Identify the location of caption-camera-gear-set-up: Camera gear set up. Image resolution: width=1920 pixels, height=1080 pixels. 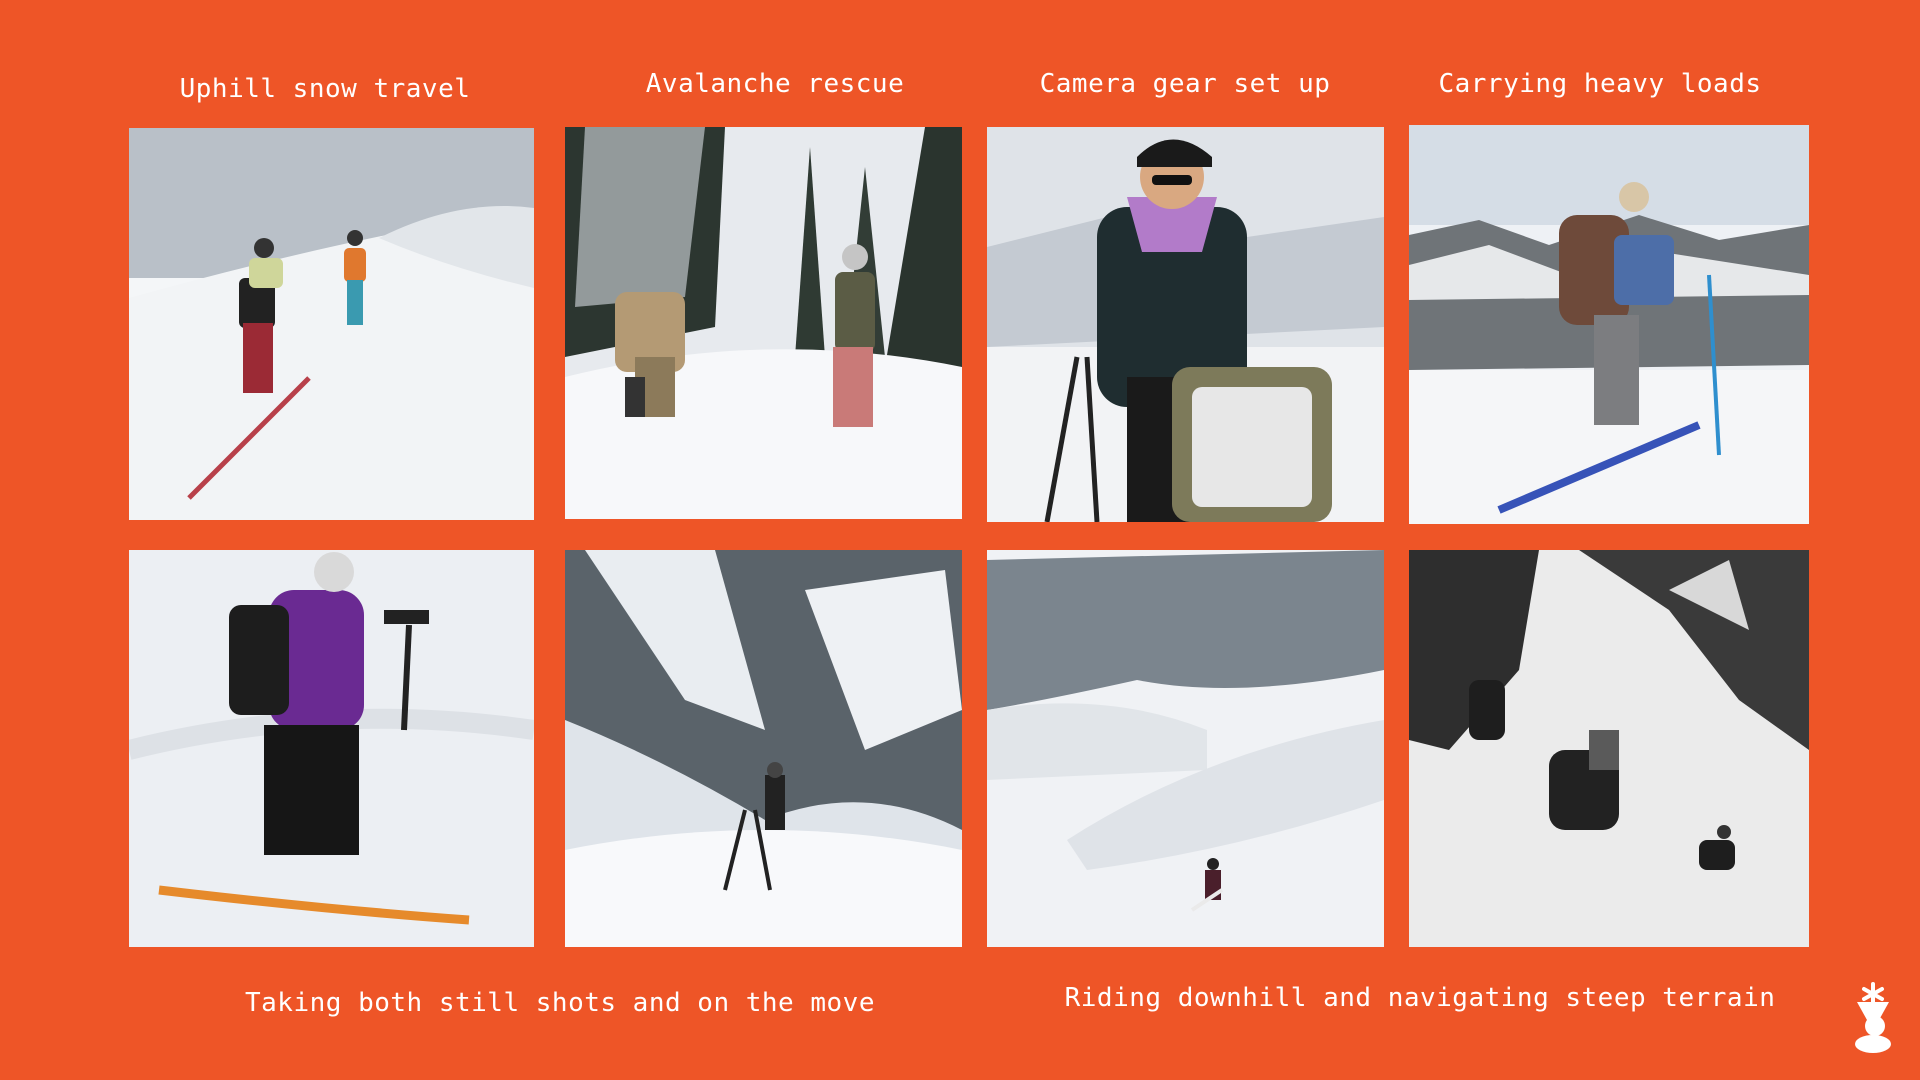
(1185, 84).